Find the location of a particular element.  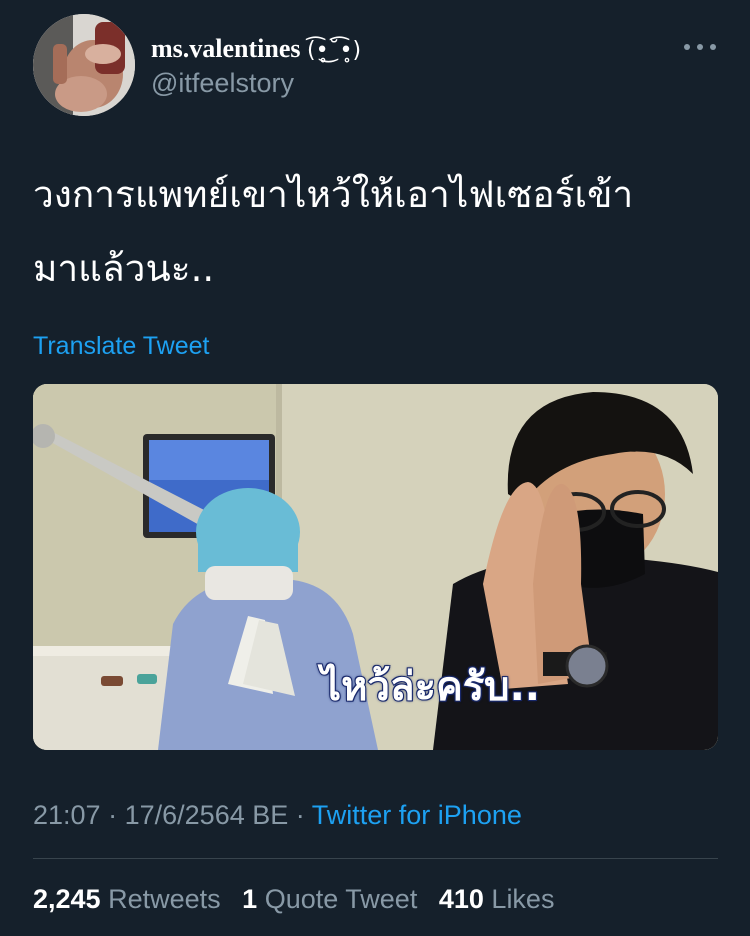

likes-stat: 410 Likes is located at coordinates (497, 899).